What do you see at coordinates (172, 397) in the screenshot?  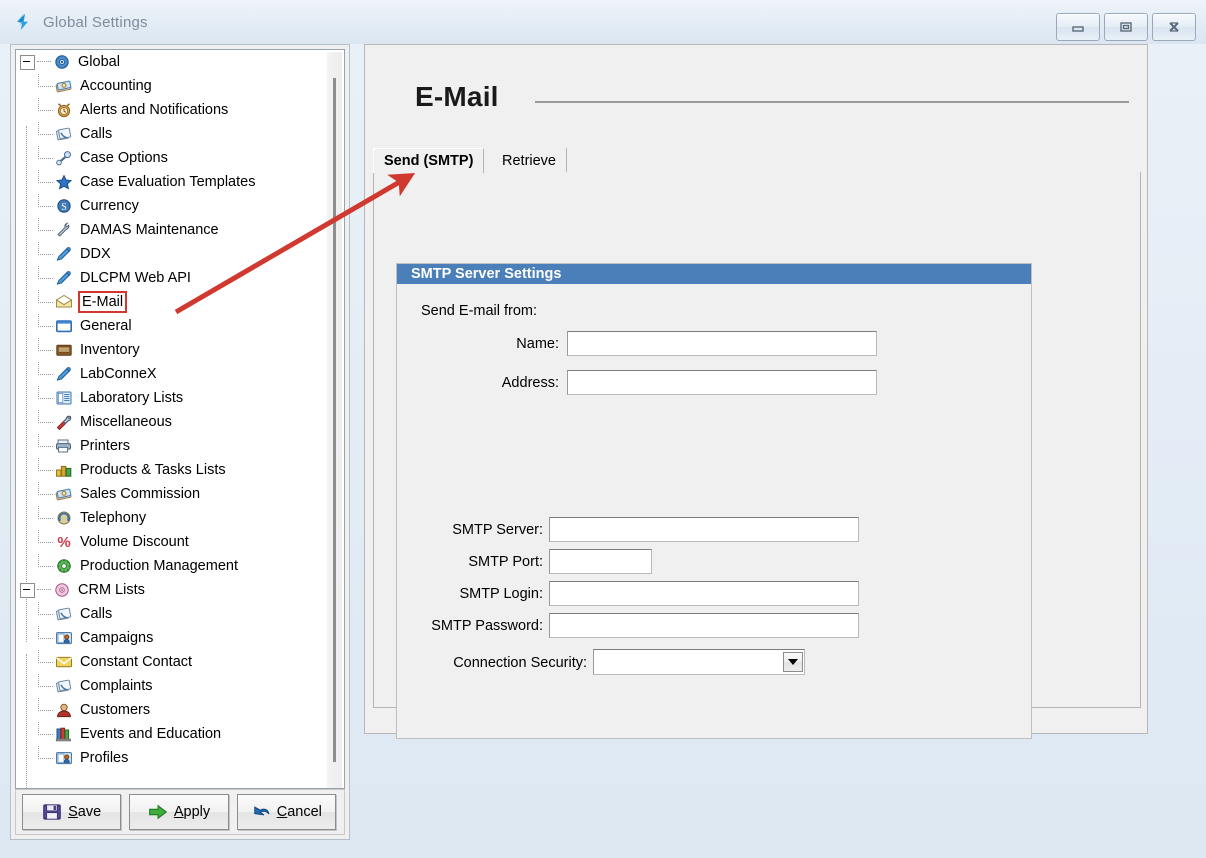 I see `tree-item-laboratory-lists: Laboratory Lists` at bounding box center [172, 397].